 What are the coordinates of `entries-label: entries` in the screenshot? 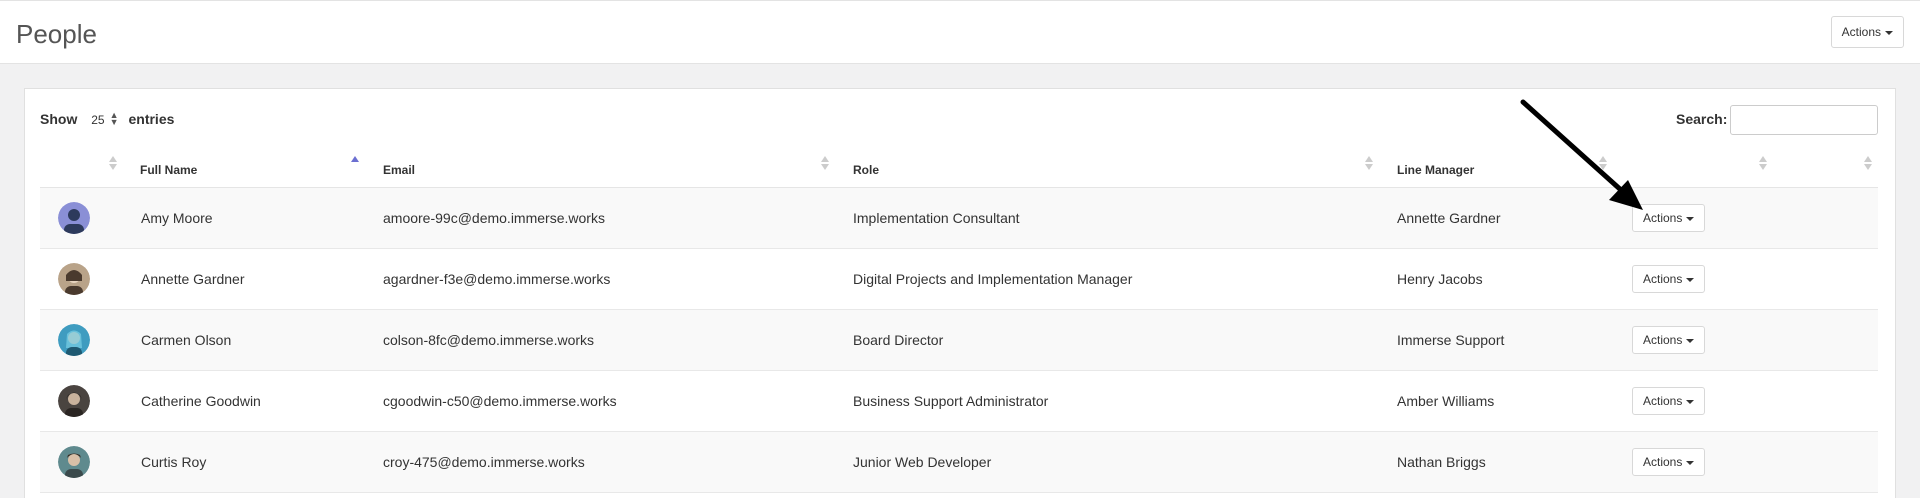 It's located at (151, 119).